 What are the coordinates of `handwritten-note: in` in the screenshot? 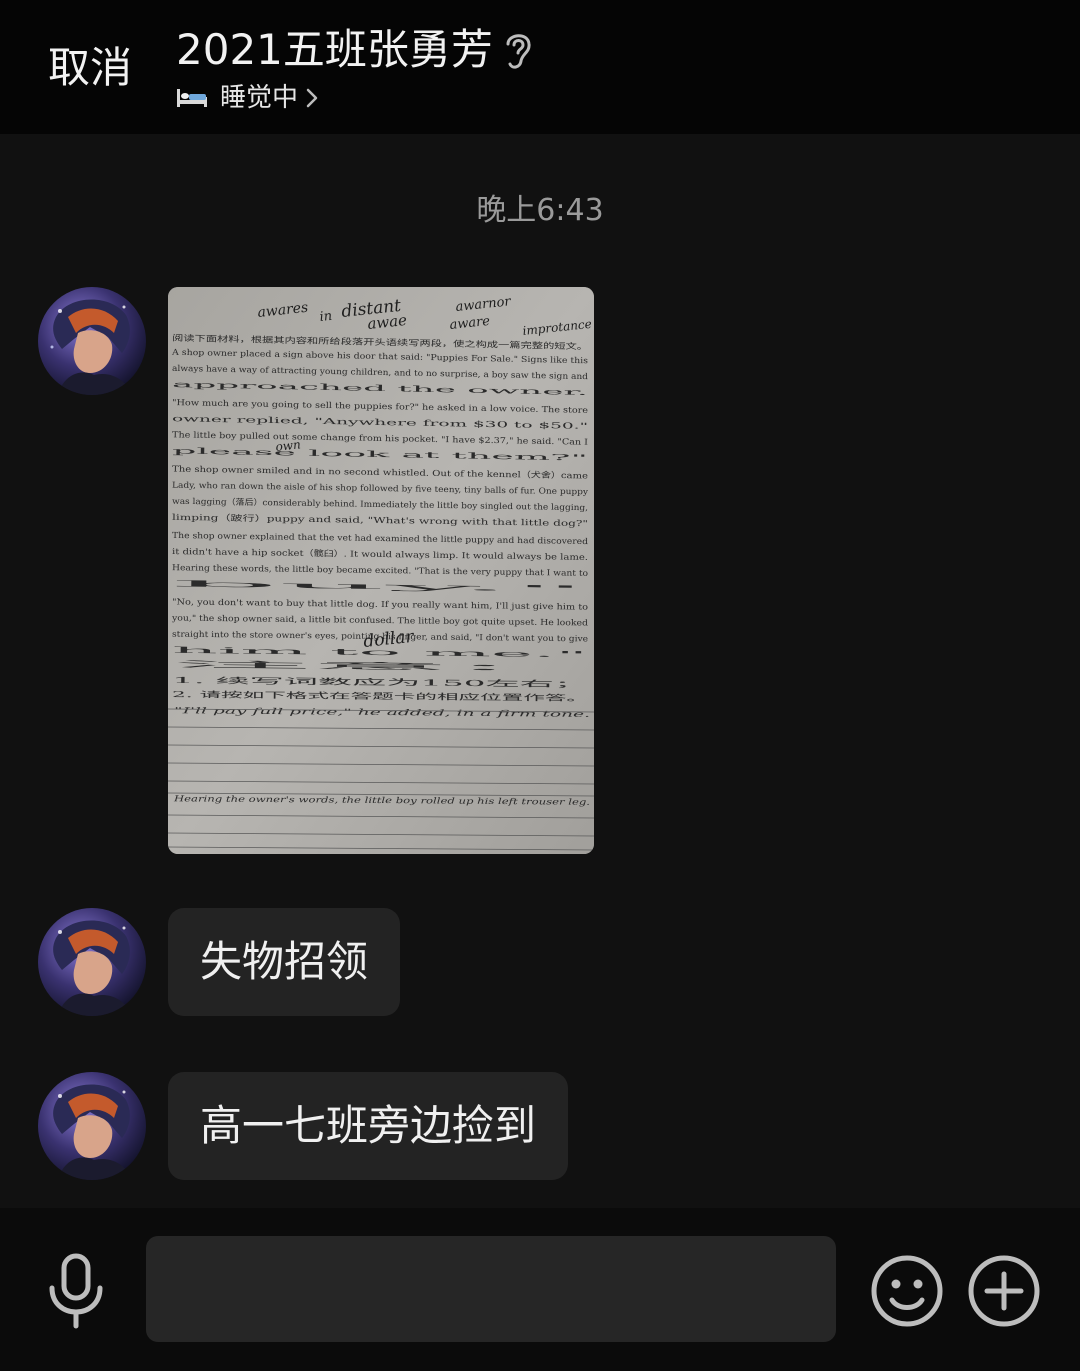 It's located at (326, 317).